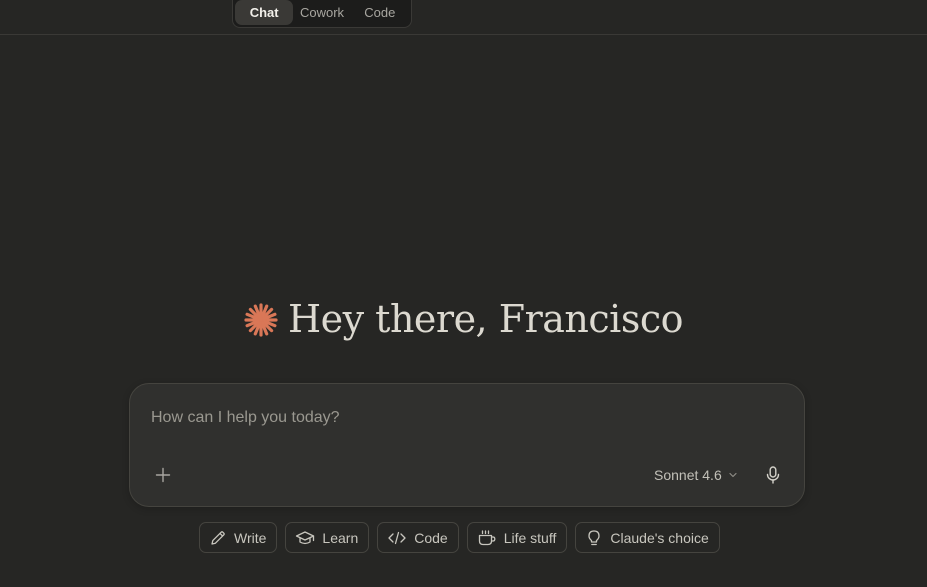 Image resolution: width=927 pixels, height=587 pixels. I want to click on mode-switcher: Chat Cowork Code, so click(322, 14).